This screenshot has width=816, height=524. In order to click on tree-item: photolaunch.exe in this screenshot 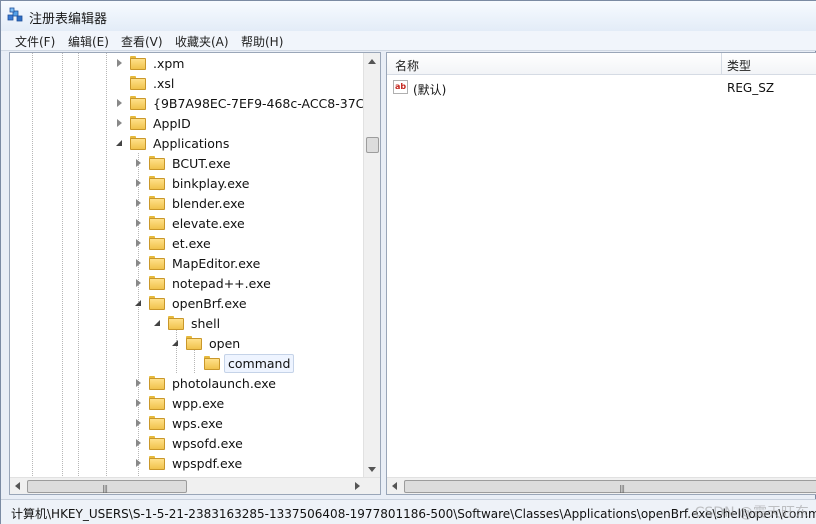, I will do `click(206, 383)`.